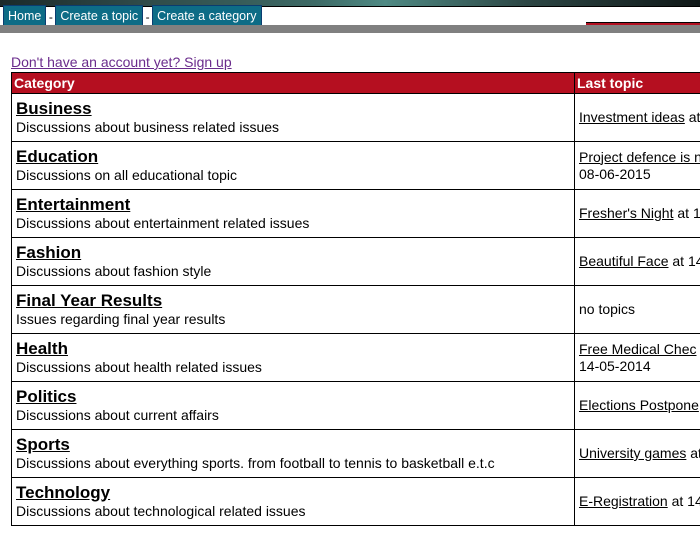 Image resolution: width=700 pixels, height=546 pixels. Describe the element at coordinates (293, 204) in the screenshot. I see `category-name-link: Entertainment` at that location.